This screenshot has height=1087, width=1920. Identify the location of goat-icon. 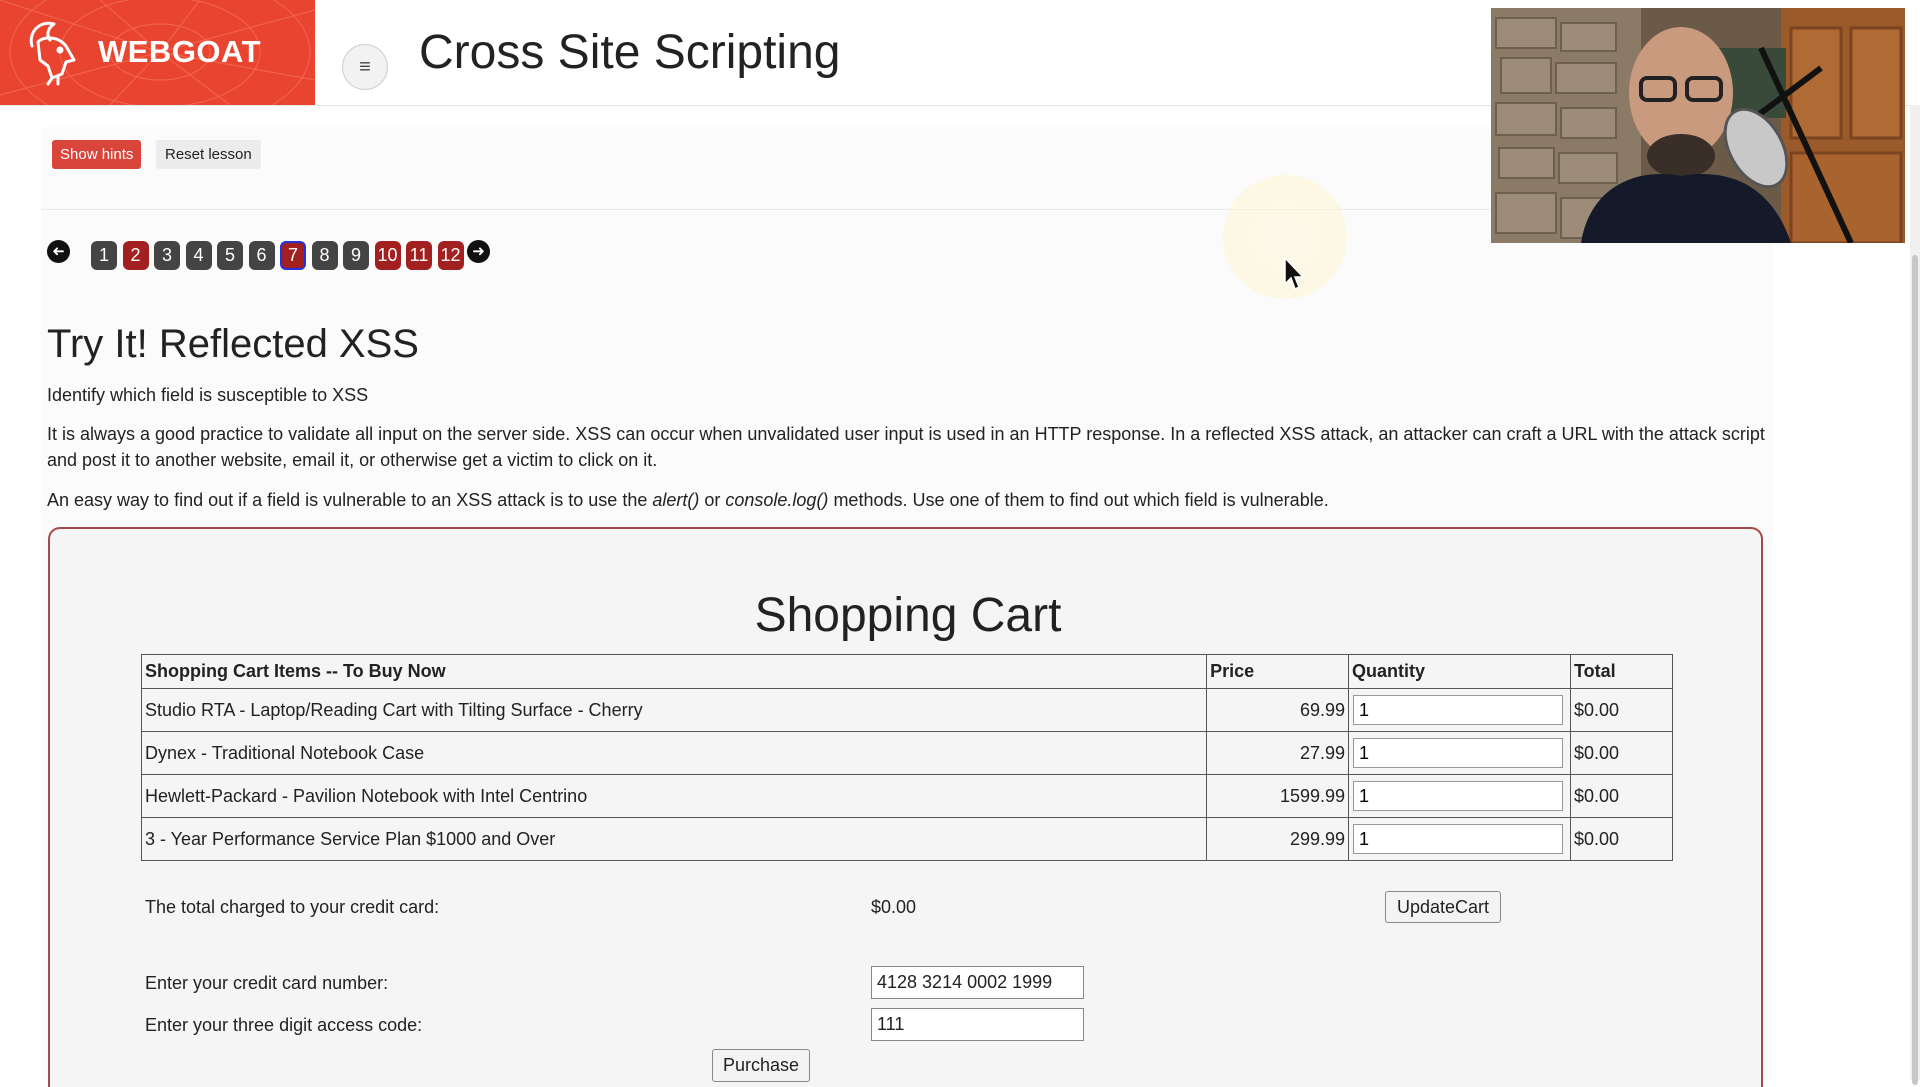
(52, 53).